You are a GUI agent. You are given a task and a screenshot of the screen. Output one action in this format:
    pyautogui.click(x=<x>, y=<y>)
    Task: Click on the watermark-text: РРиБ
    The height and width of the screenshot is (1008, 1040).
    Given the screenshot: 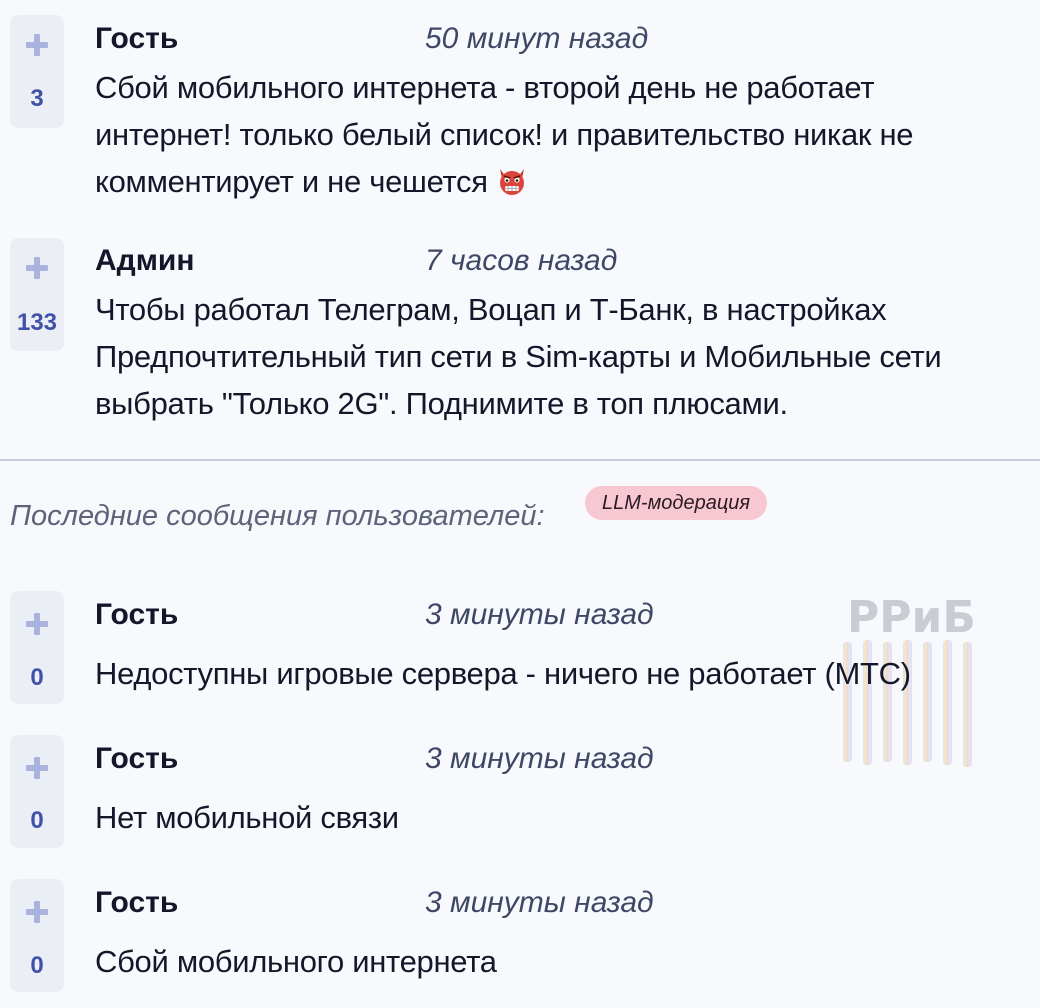 What is the action you would take?
    pyautogui.click(x=911, y=617)
    